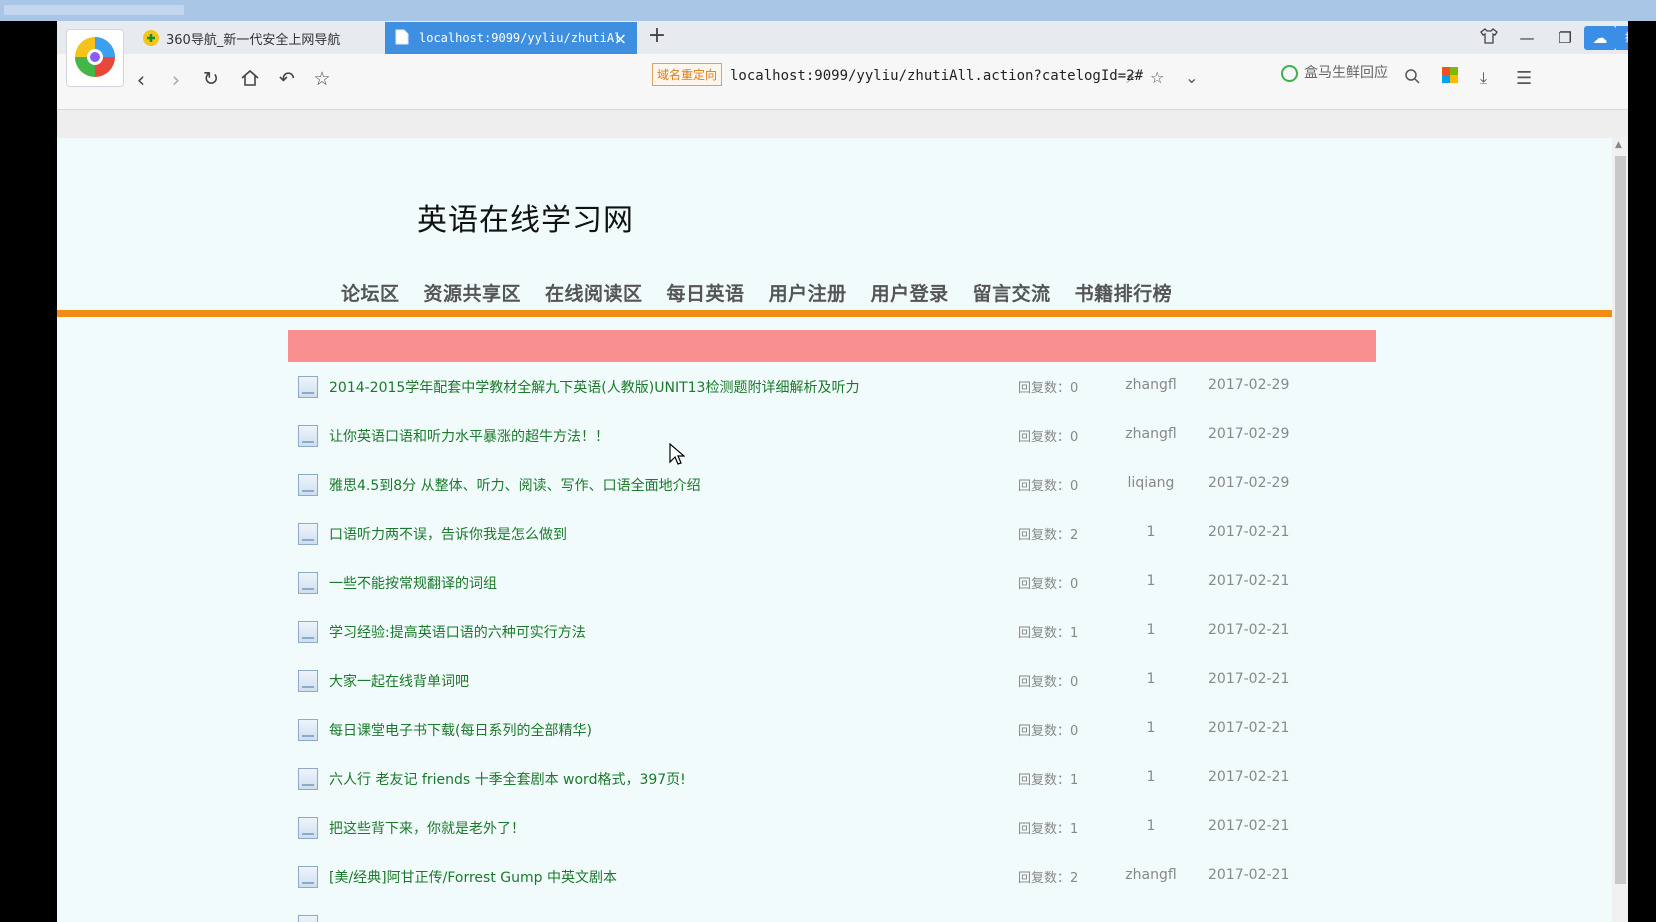  I want to click on 360-favicon-icon, so click(151, 38).